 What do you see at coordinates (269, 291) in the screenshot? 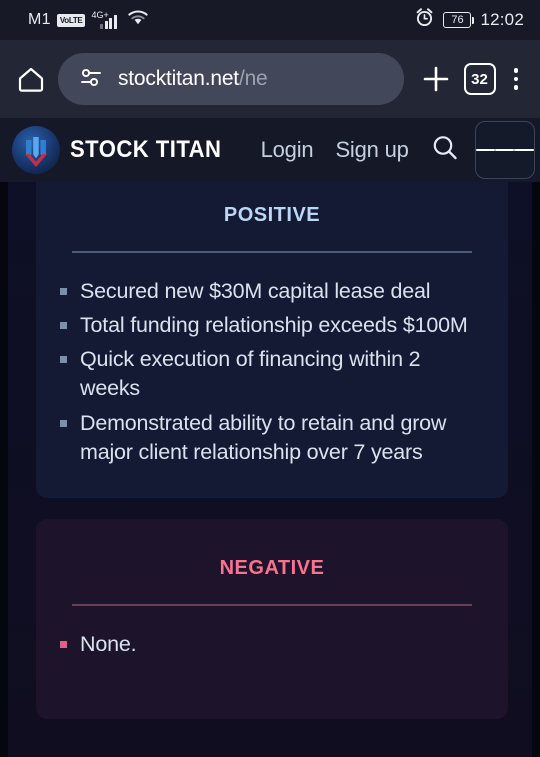
I see `list-item: Secured new $30M capital lease deal` at bounding box center [269, 291].